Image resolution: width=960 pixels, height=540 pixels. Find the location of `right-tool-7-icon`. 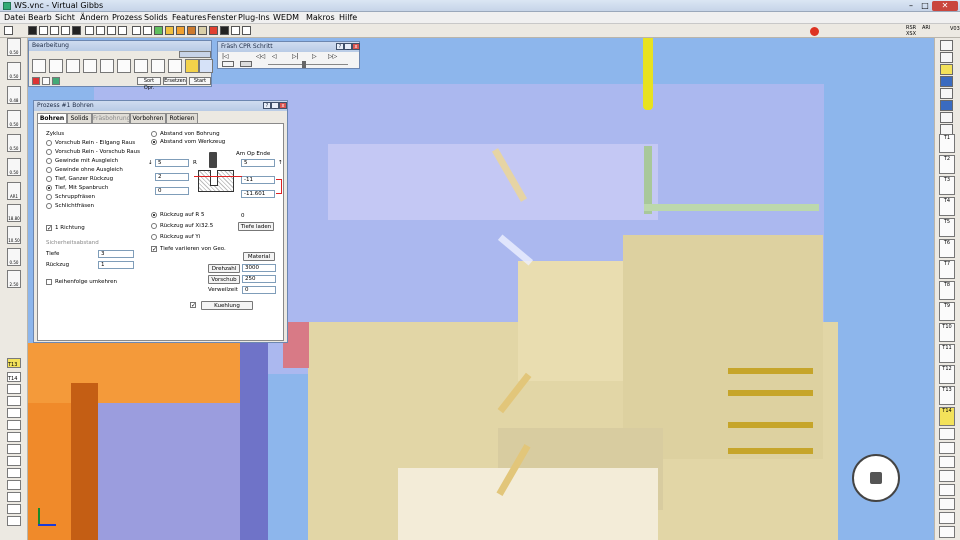

right-tool-7-icon is located at coordinates (946, 117).